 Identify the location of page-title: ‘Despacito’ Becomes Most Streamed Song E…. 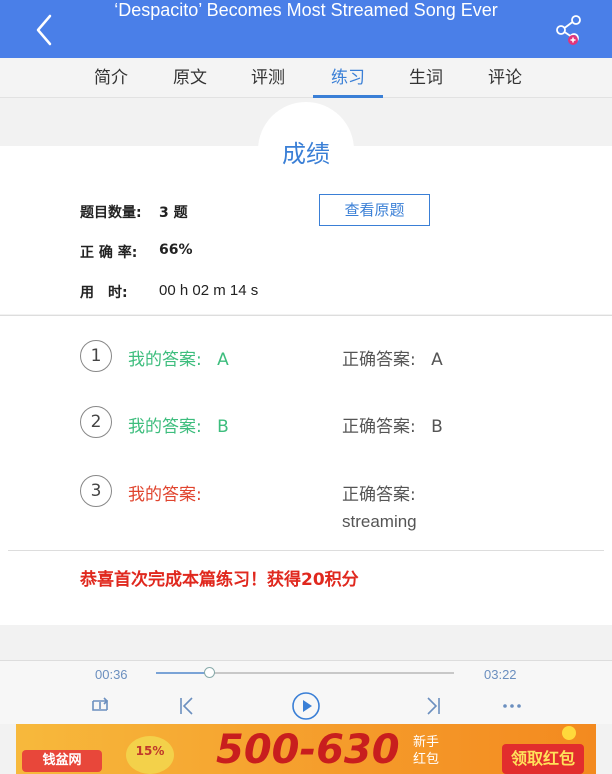
(306, 10).